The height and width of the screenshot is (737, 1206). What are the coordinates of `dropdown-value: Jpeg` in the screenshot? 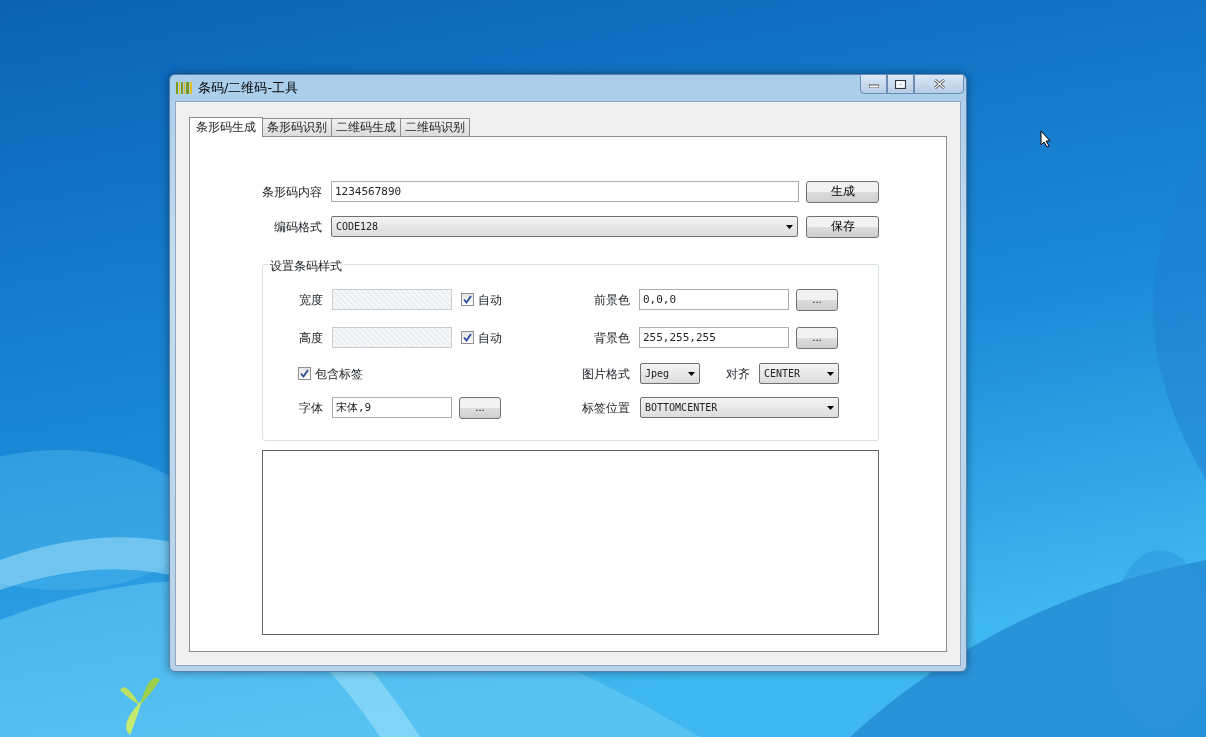 It's located at (657, 374).